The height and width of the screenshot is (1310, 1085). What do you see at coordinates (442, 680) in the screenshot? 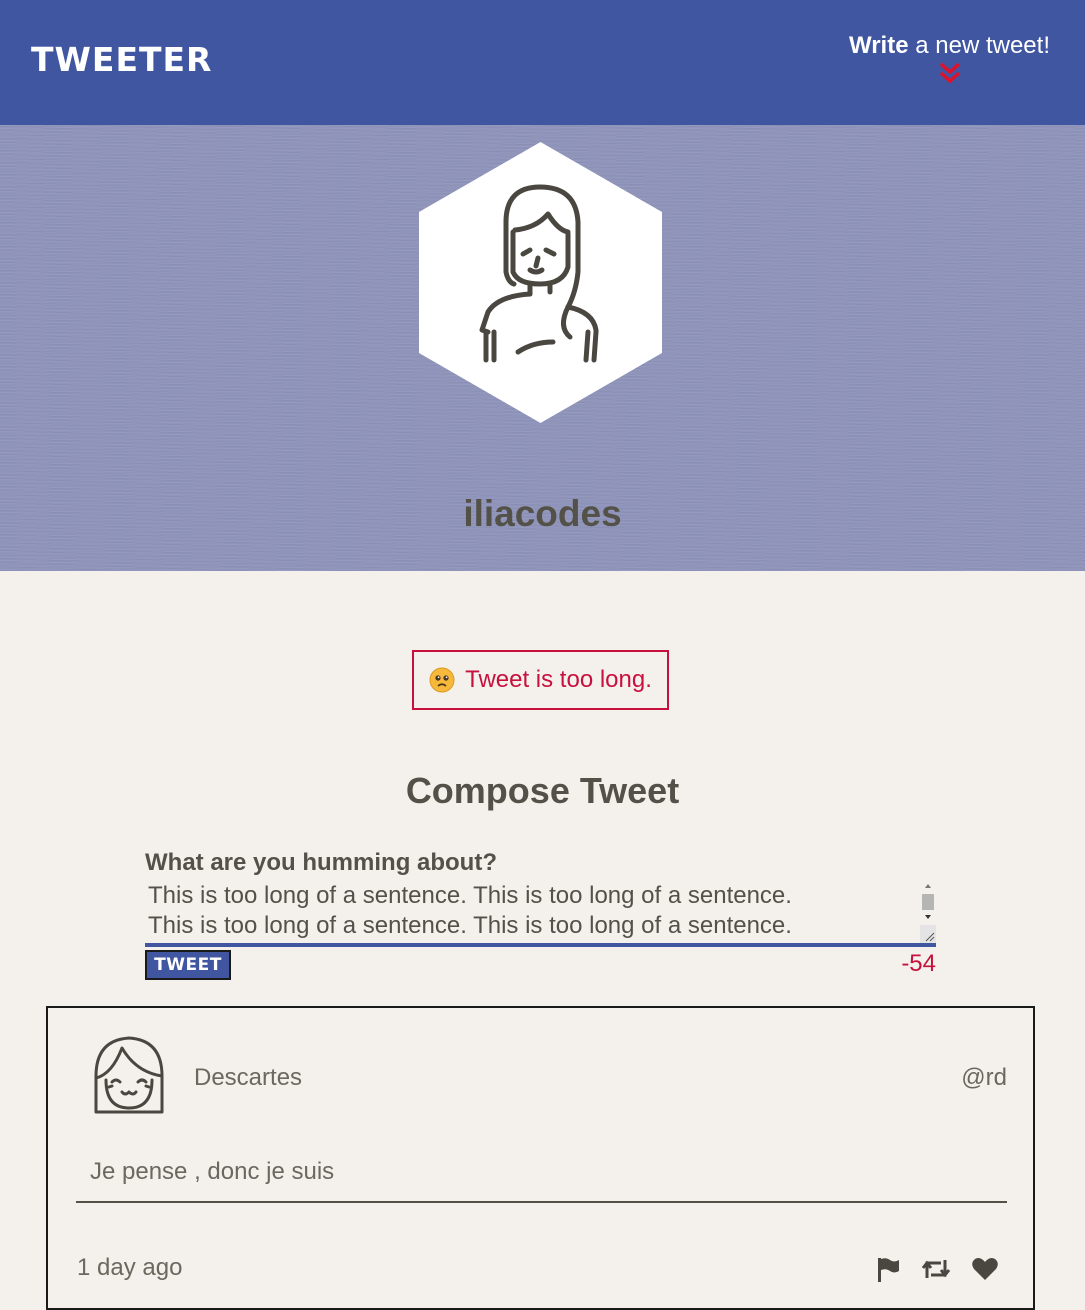
I see `sad-face-icon` at bounding box center [442, 680].